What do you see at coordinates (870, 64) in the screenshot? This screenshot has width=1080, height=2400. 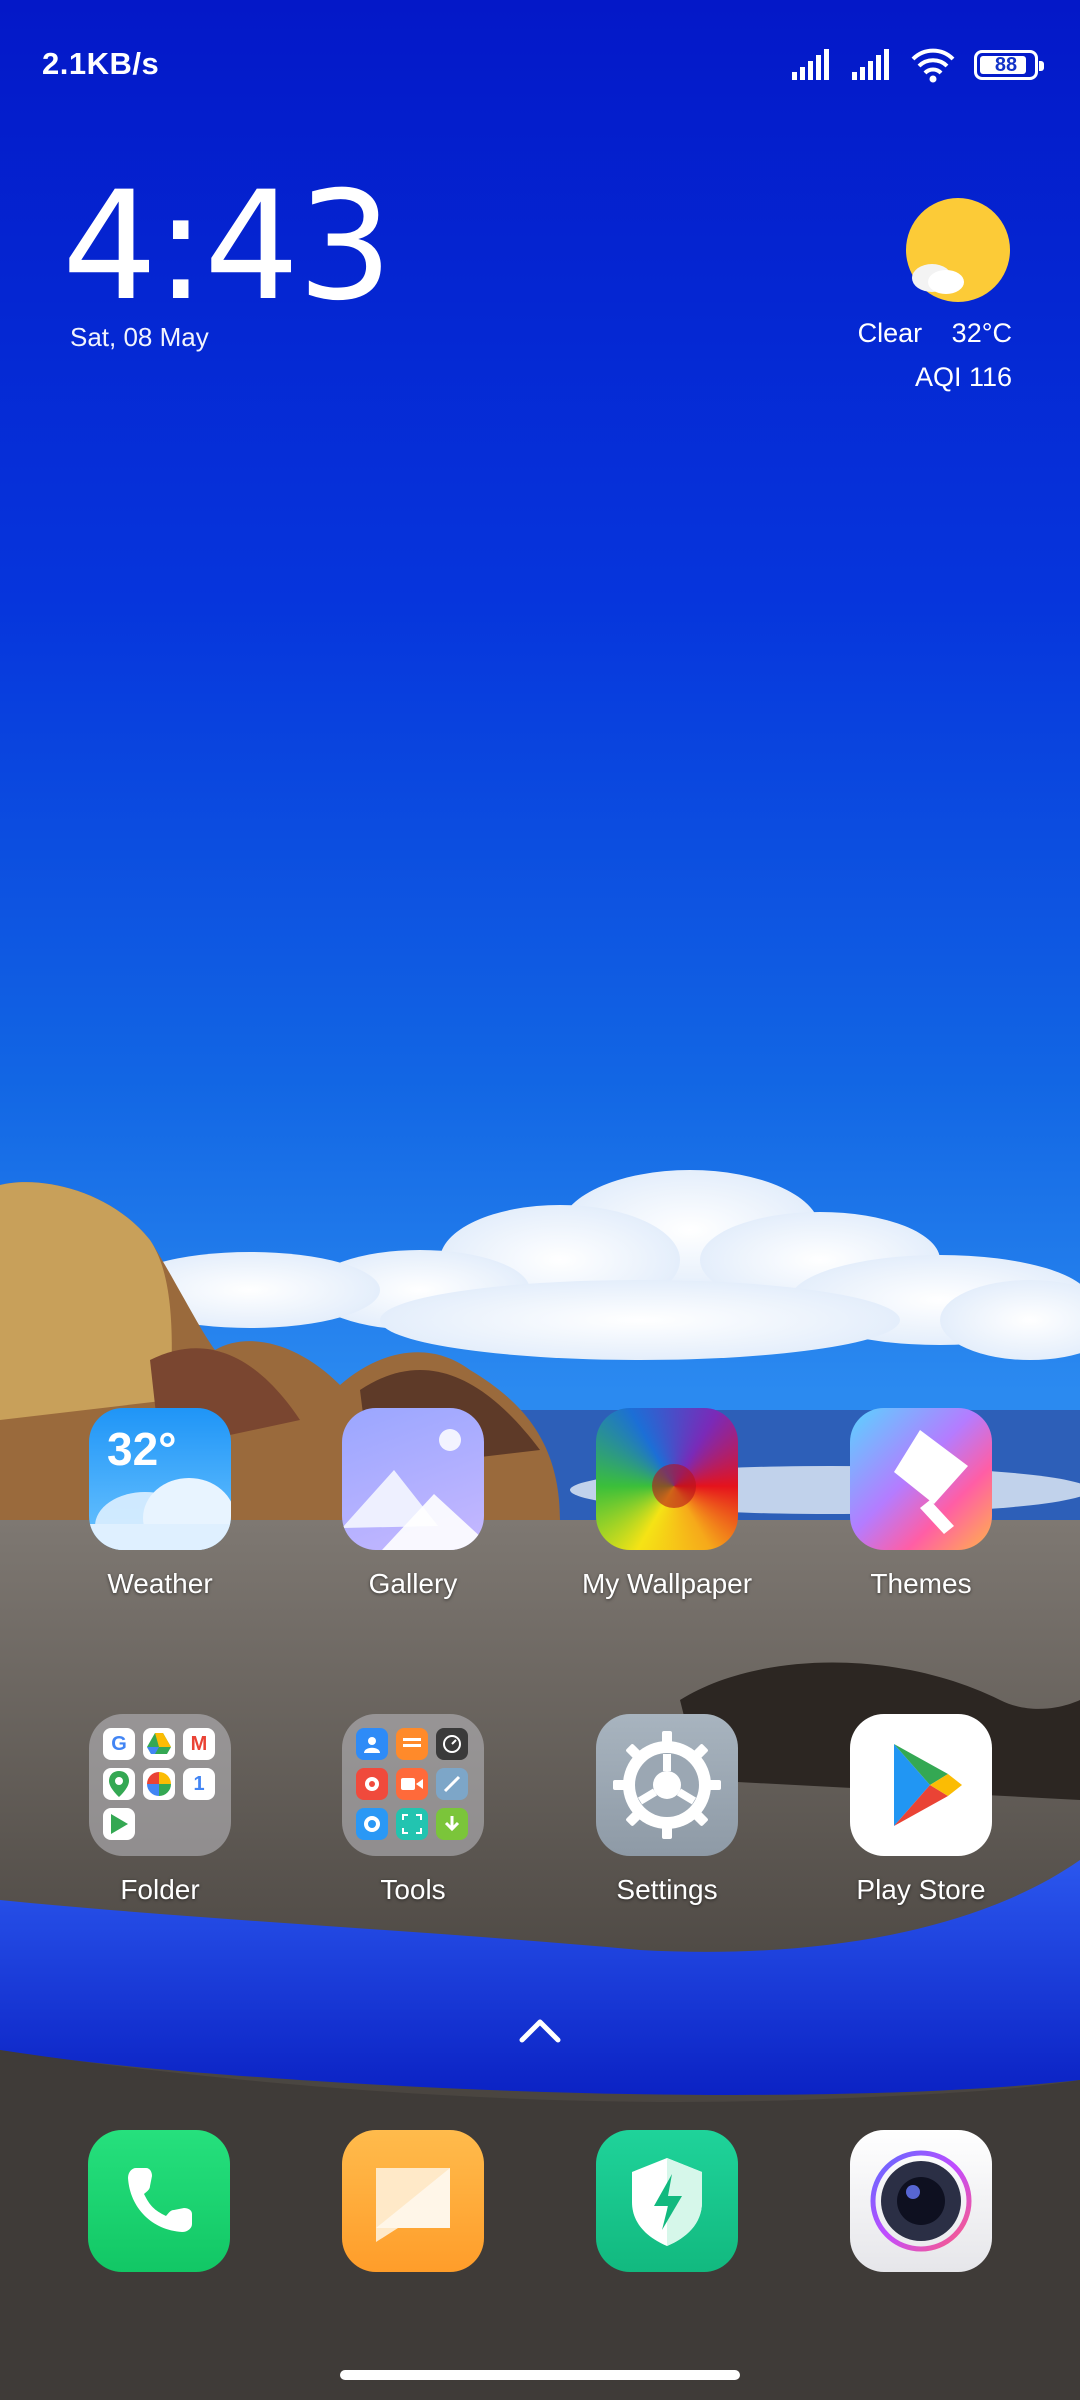 I see `signal-sim2-icon` at bounding box center [870, 64].